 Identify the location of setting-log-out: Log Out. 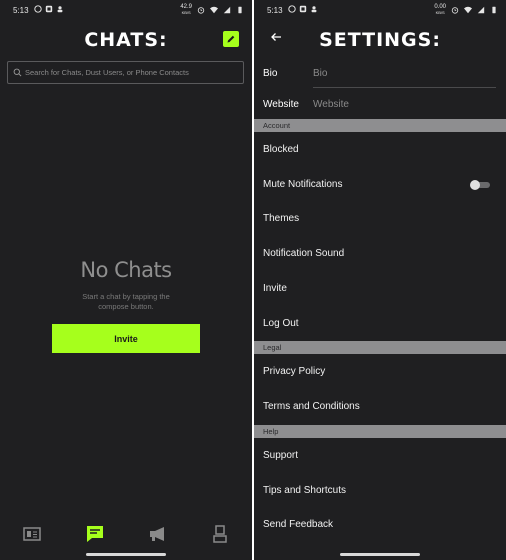
(380, 324).